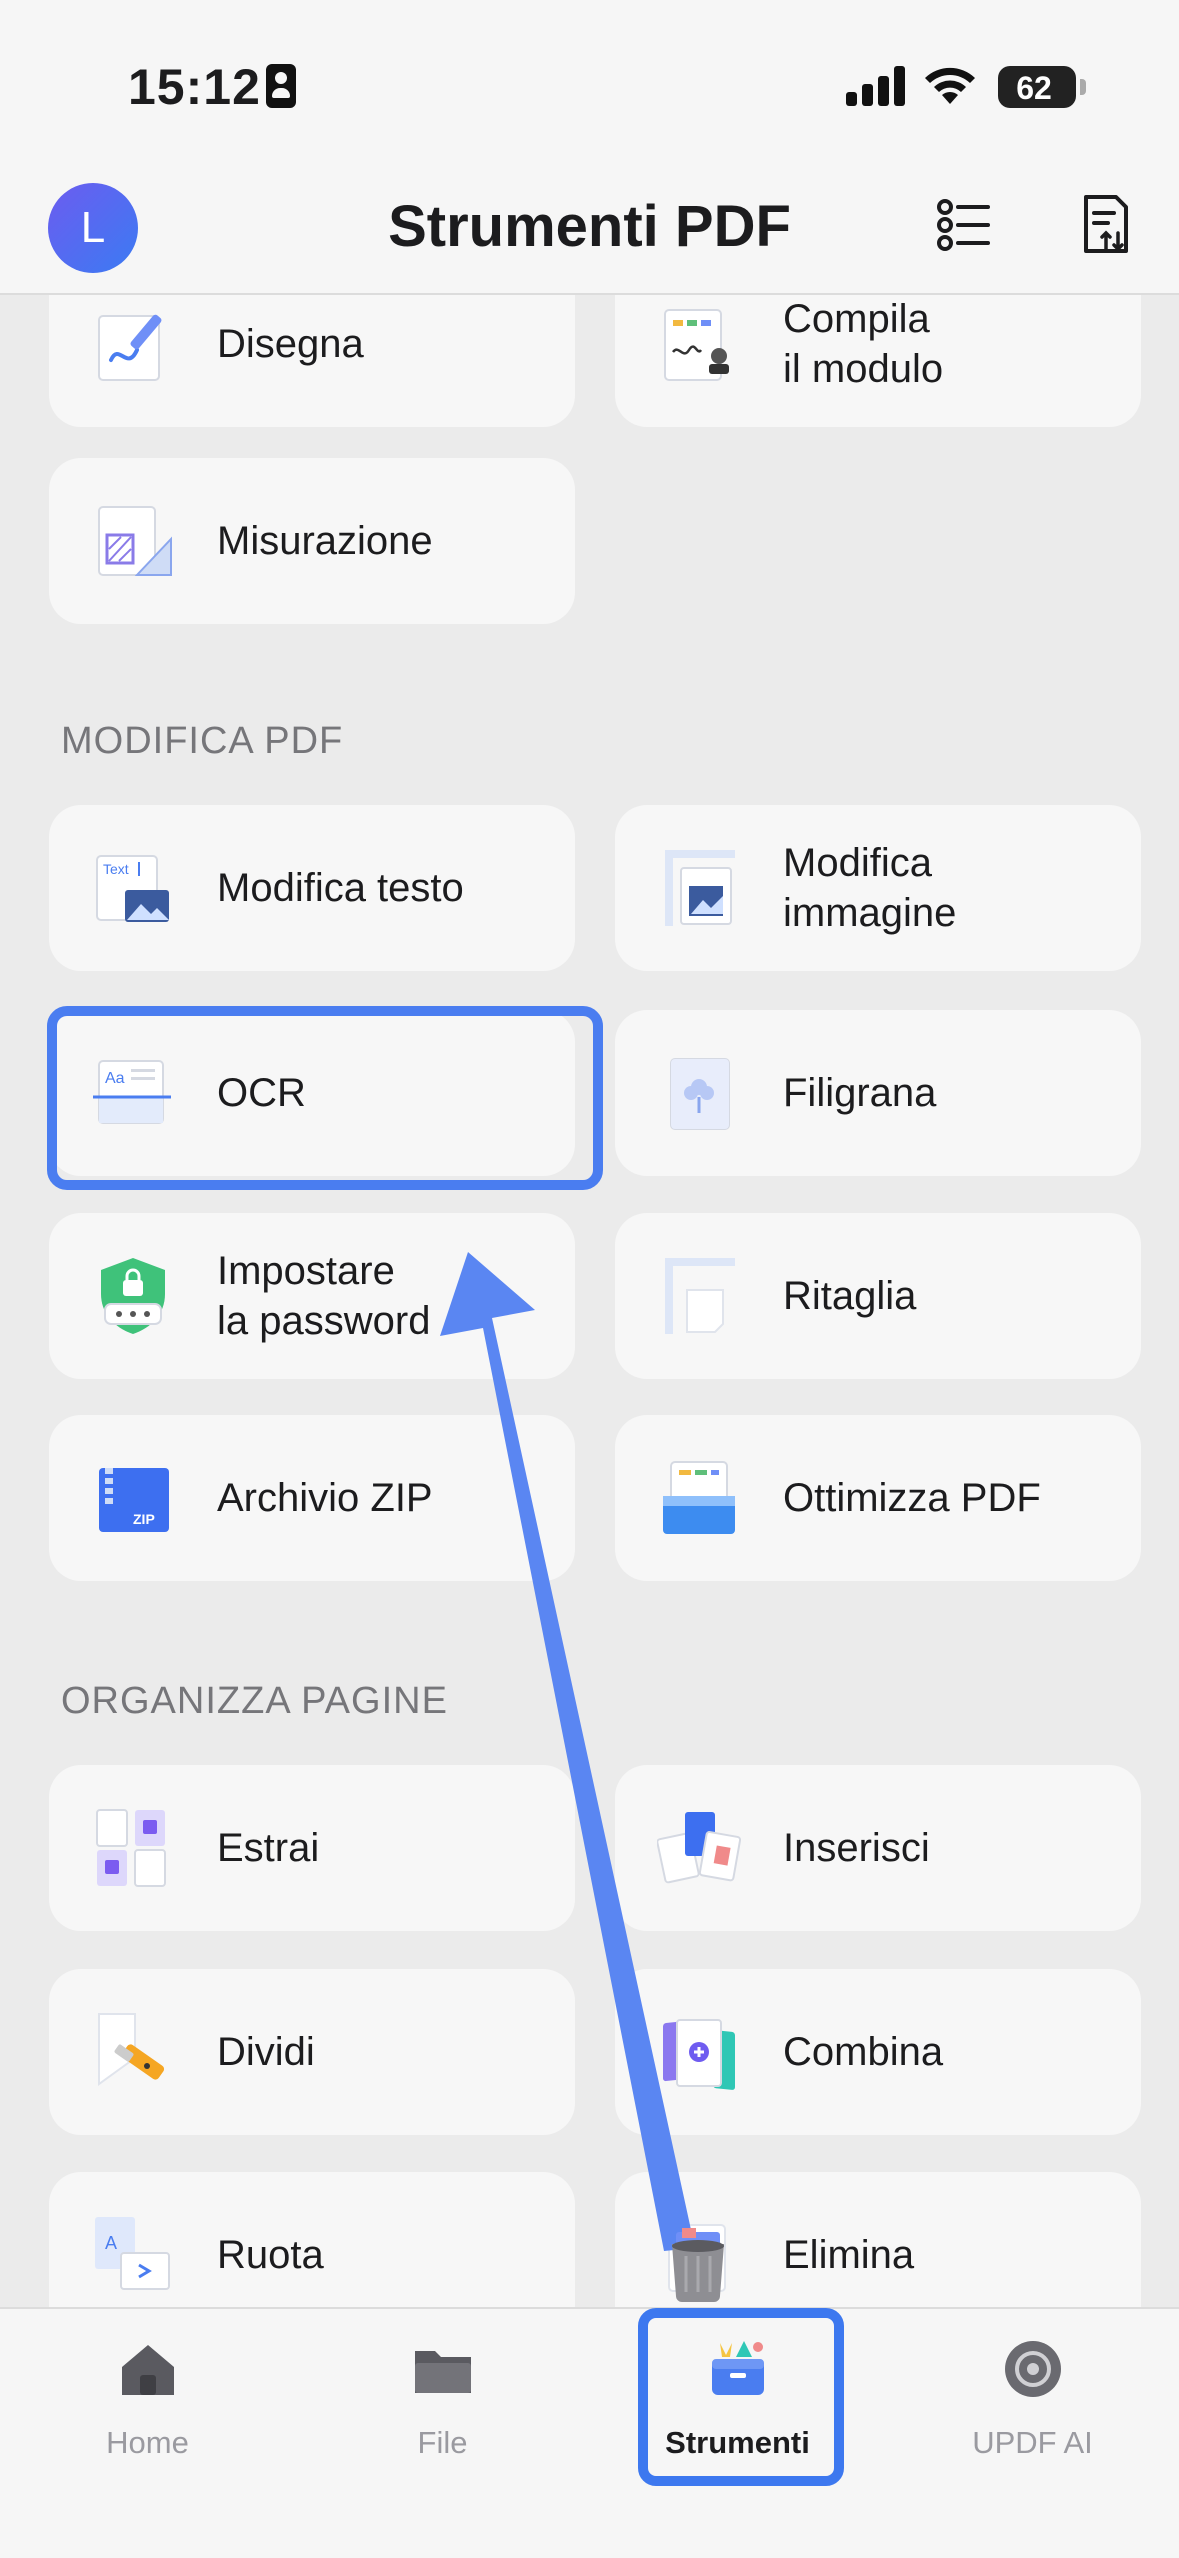  What do you see at coordinates (134, 1500) in the screenshot?
I see `zip-archive-icon: ZIP` at bounding box center [134, 1500].